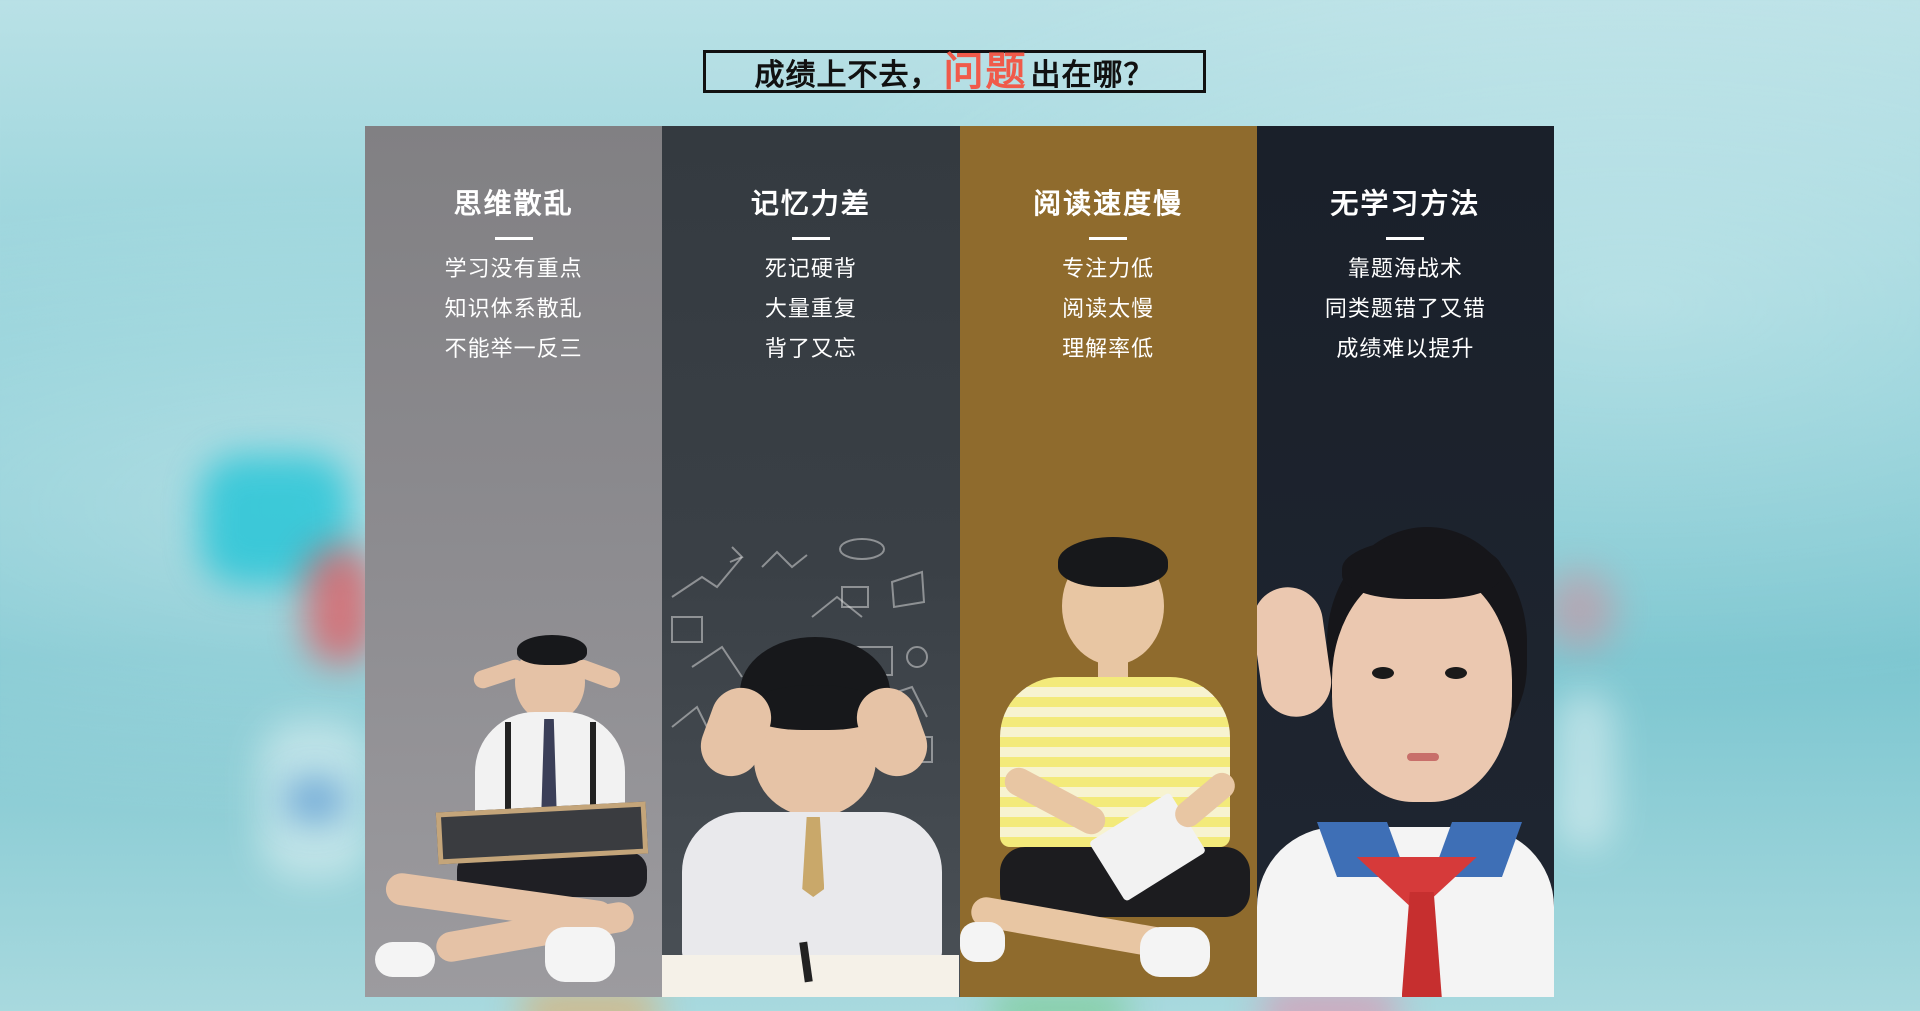  Describe the element at coordinates (513, 349) in the screenshot. I see `panel-line: 不能举一反三` at that location.